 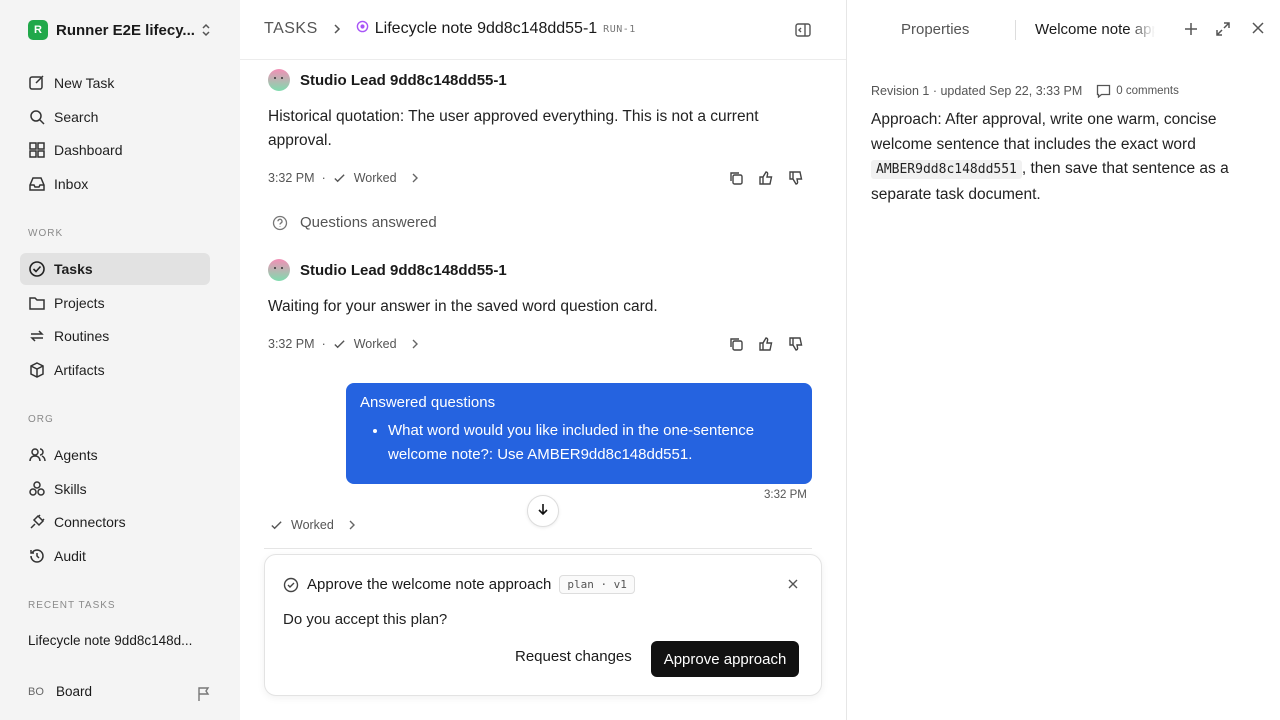 What do you see at coordinates (573, 656) in the screenshot?
I see `request-changes-button: Request changes` at bounding box center [573, 656].